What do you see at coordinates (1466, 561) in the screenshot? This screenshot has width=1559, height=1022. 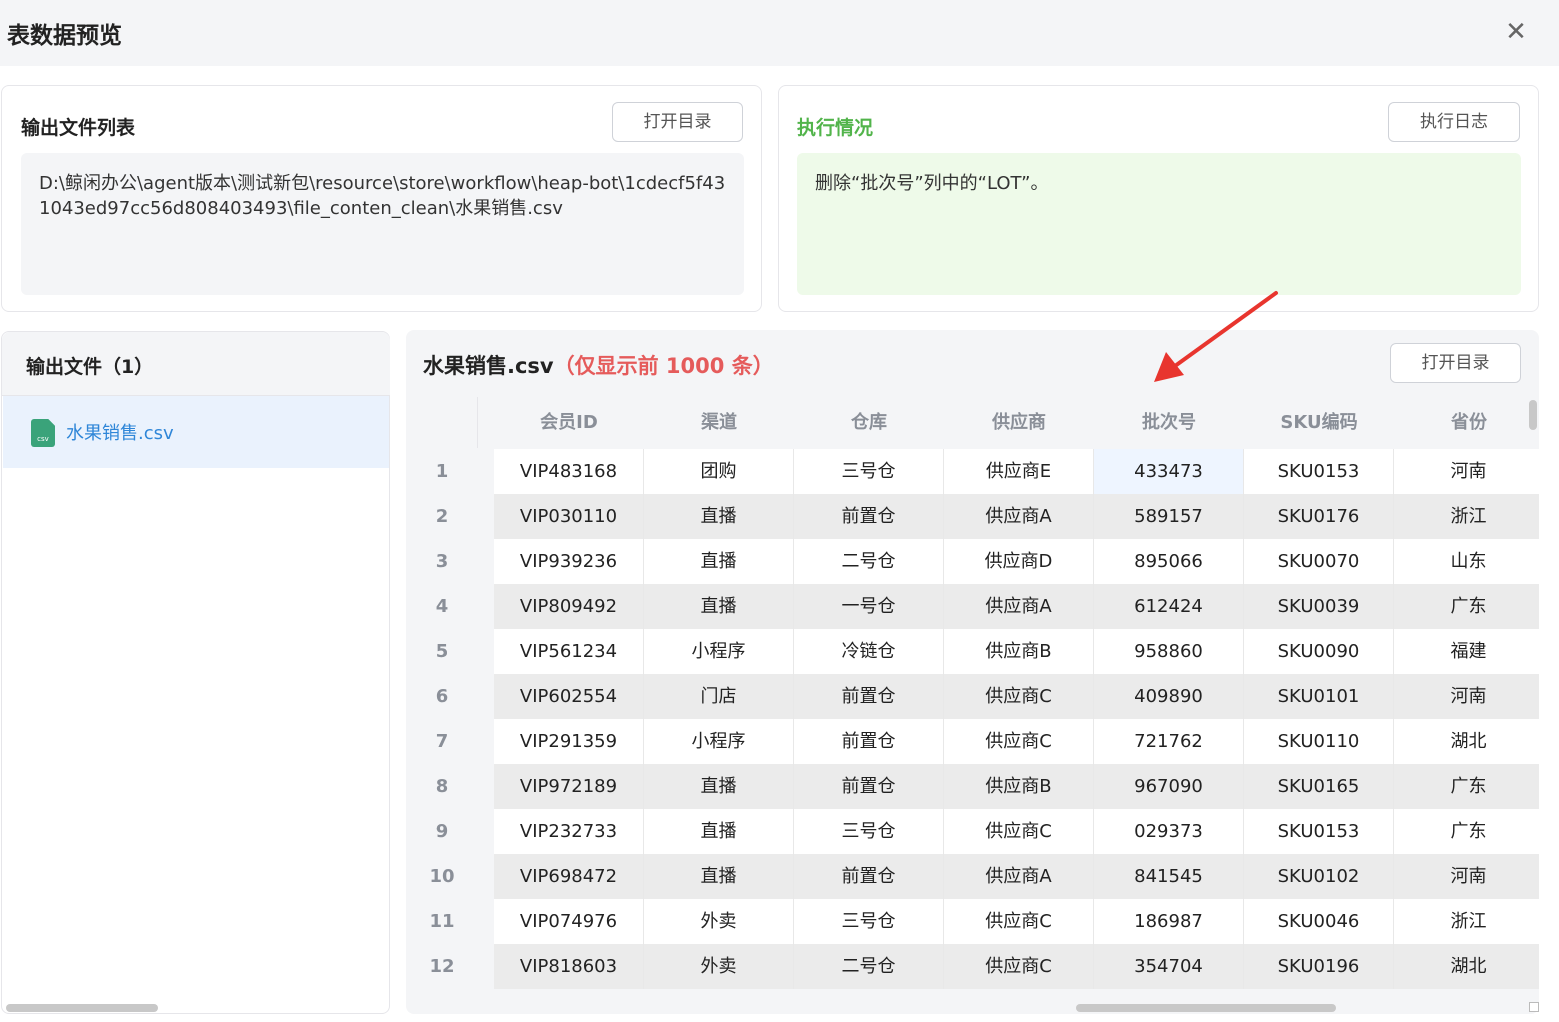 I see `table-cell: 山东` at bounding box center [1466, 561].